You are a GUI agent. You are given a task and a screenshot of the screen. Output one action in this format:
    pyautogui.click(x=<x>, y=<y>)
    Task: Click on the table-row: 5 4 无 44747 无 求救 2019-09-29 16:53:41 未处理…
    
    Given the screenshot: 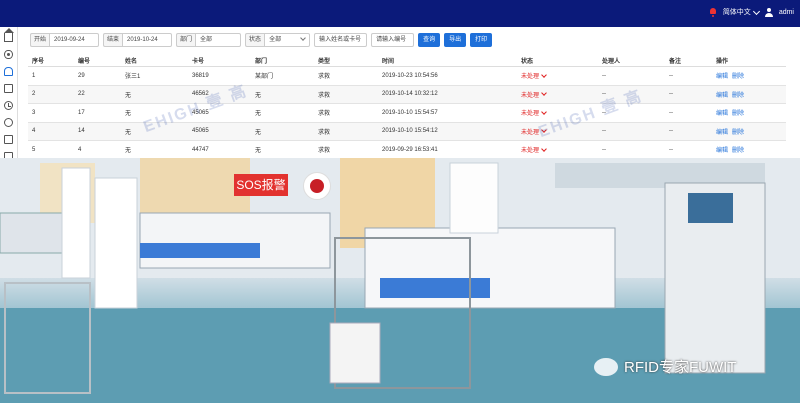 What is the action you would take?
    pyautogui.click(x=407, y=150)
    